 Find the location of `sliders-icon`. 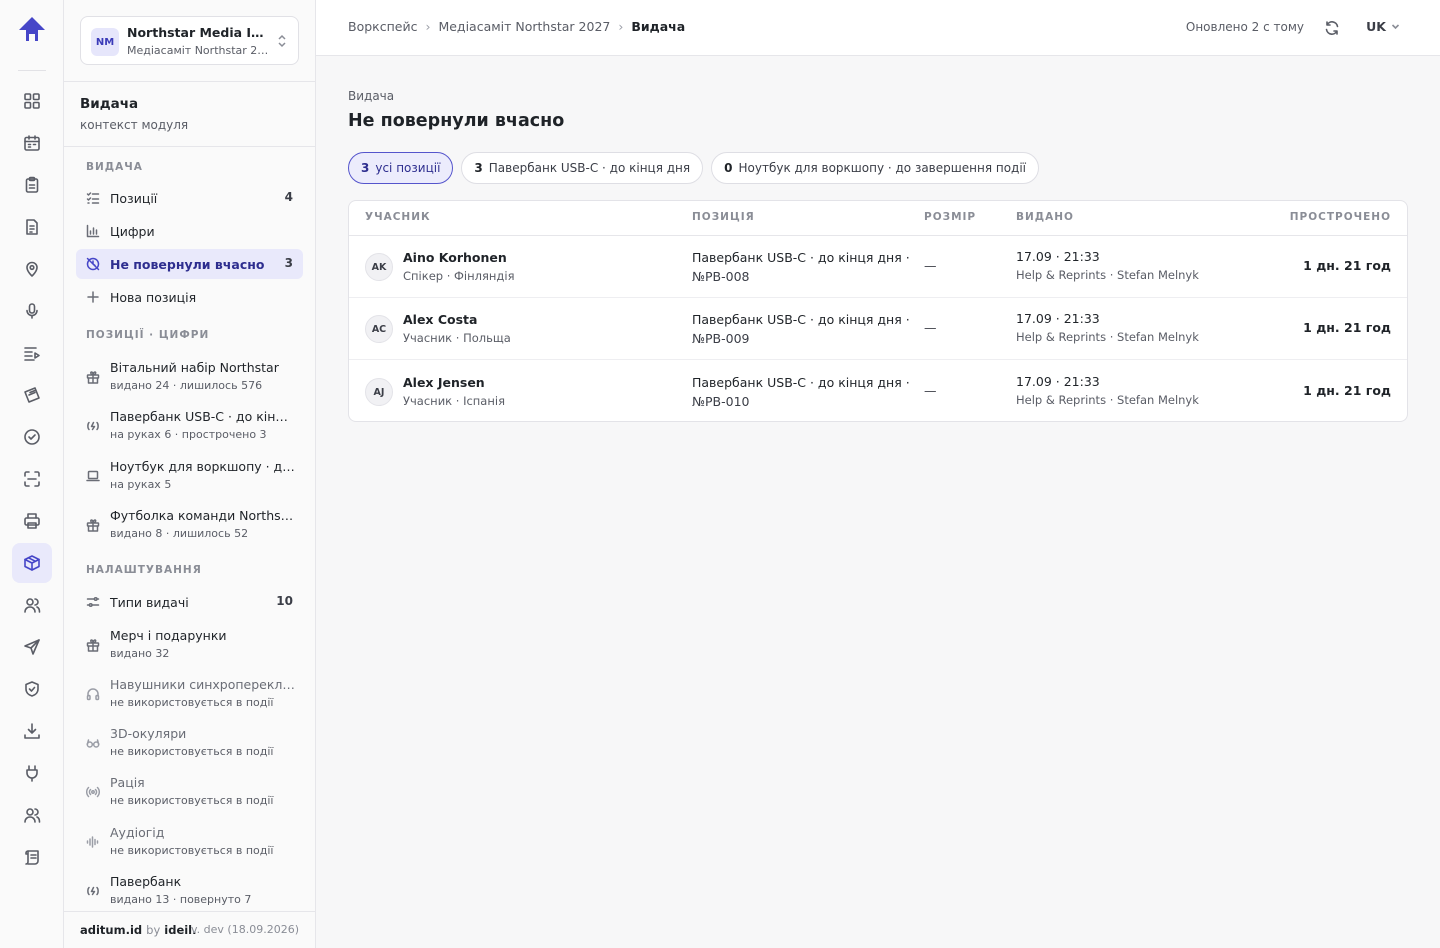

sliders-icon is located at coordinates (93, 602).